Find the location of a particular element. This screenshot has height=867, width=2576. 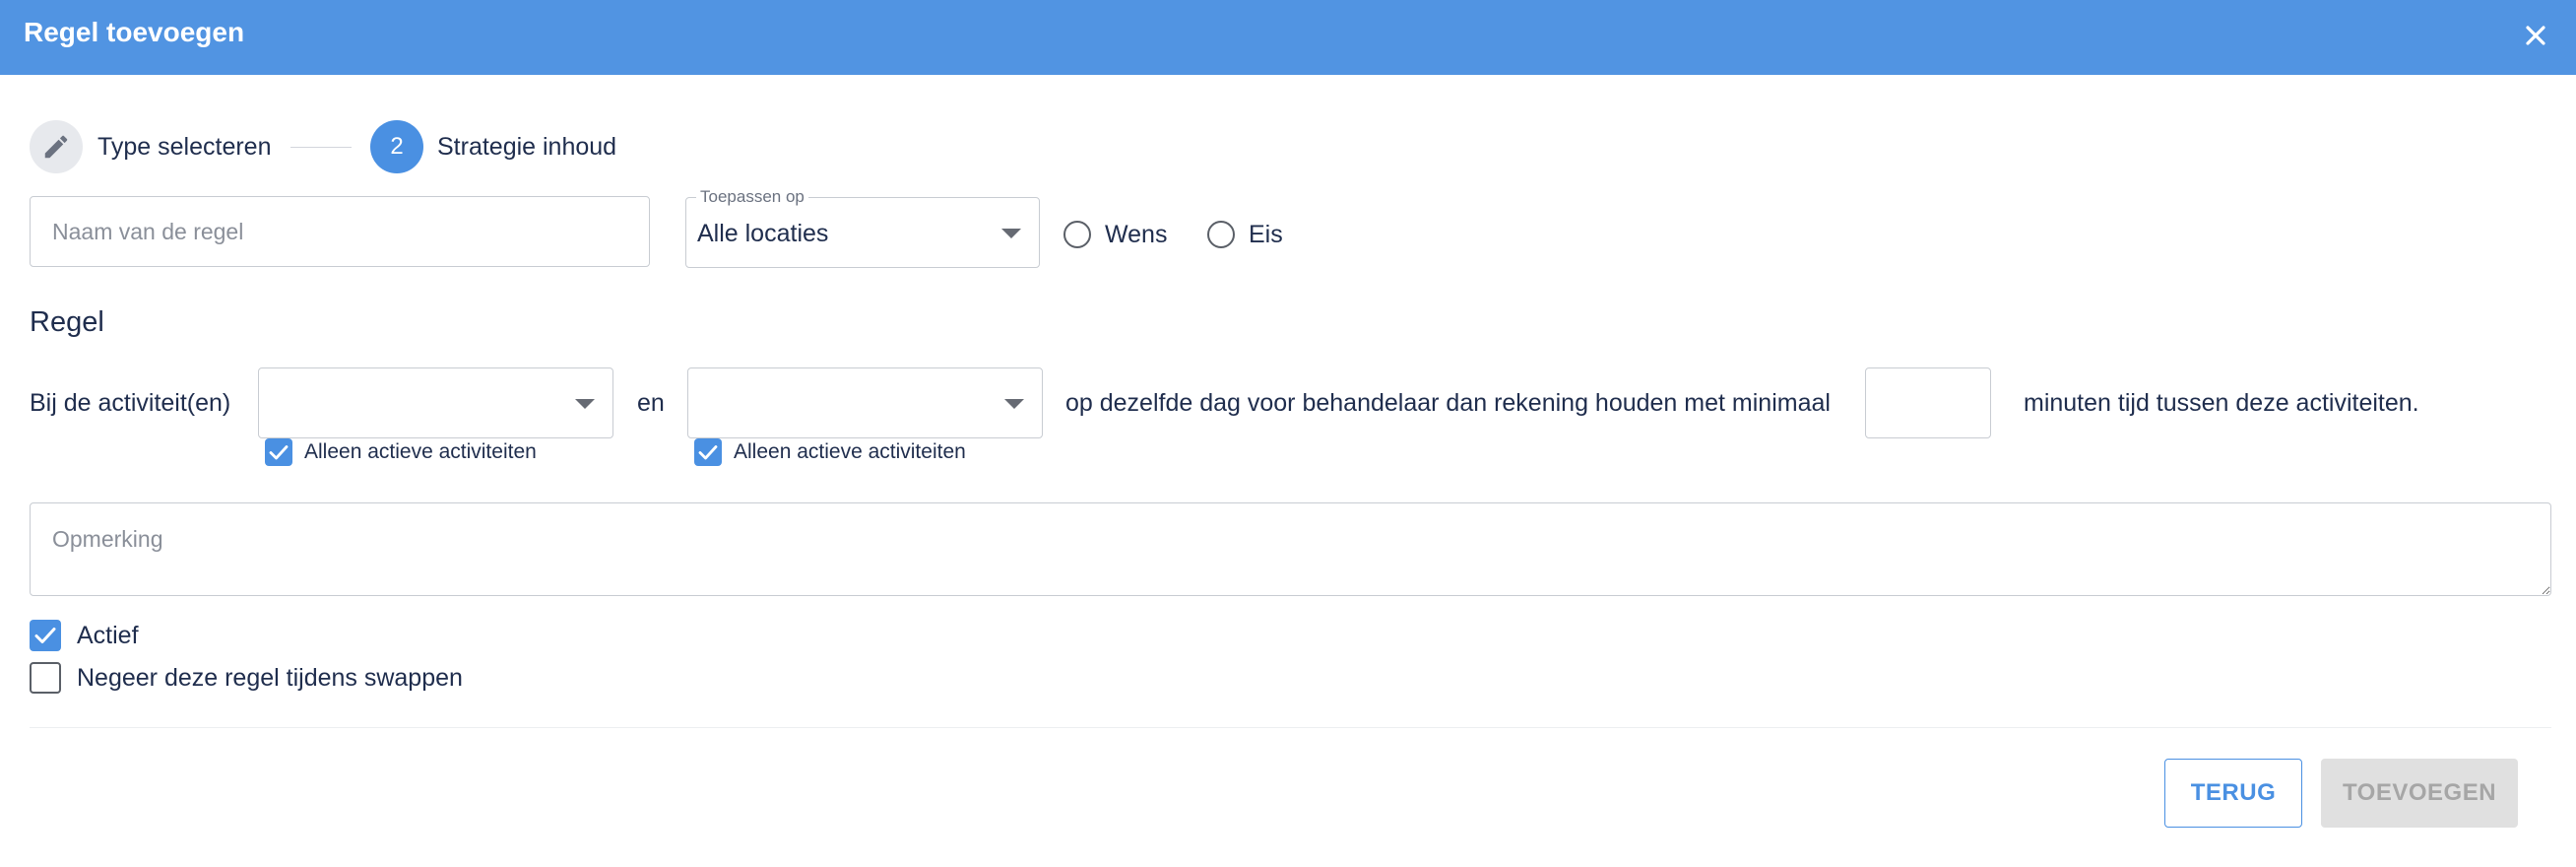

minutes-input is located at coordinates (1928, 402).